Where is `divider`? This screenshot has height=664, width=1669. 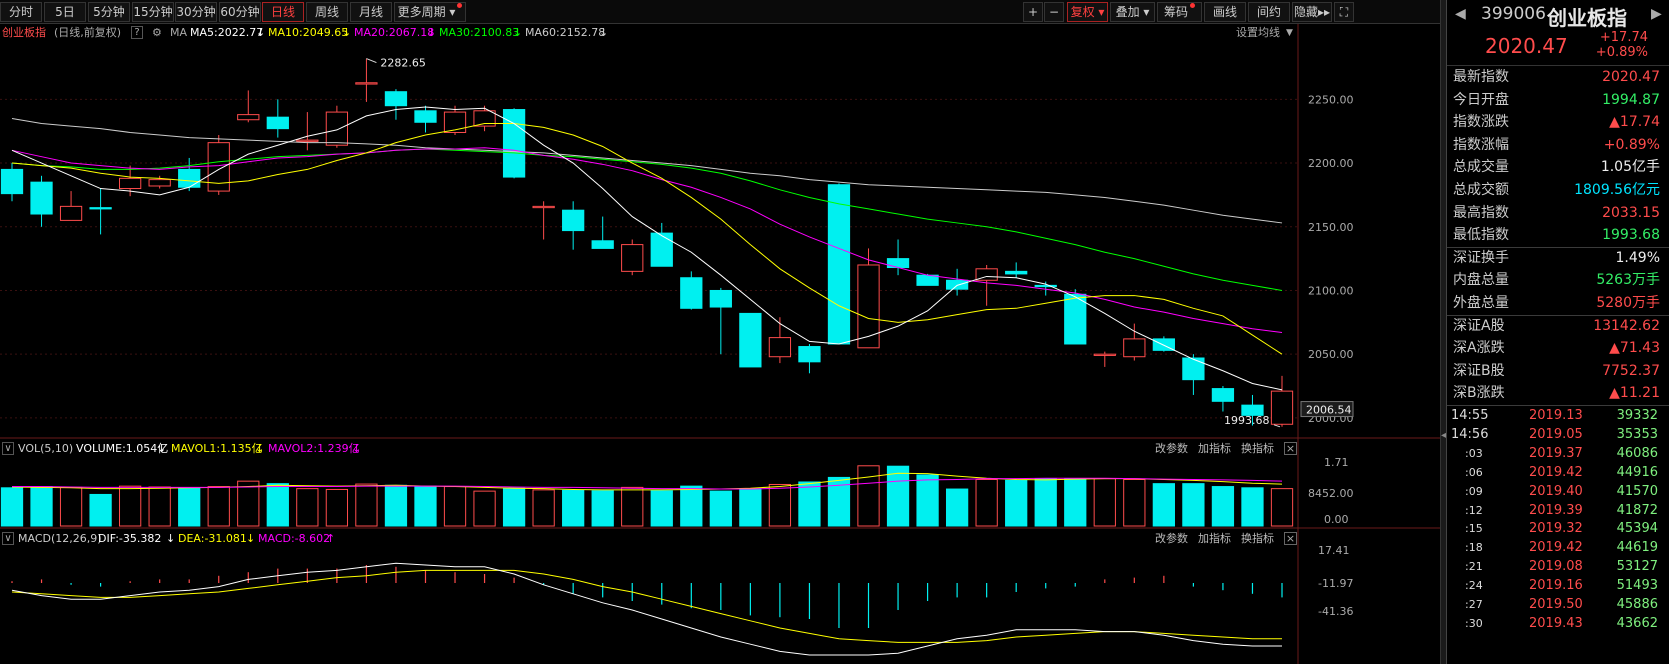 divider is located at coordinates (1558, 405).